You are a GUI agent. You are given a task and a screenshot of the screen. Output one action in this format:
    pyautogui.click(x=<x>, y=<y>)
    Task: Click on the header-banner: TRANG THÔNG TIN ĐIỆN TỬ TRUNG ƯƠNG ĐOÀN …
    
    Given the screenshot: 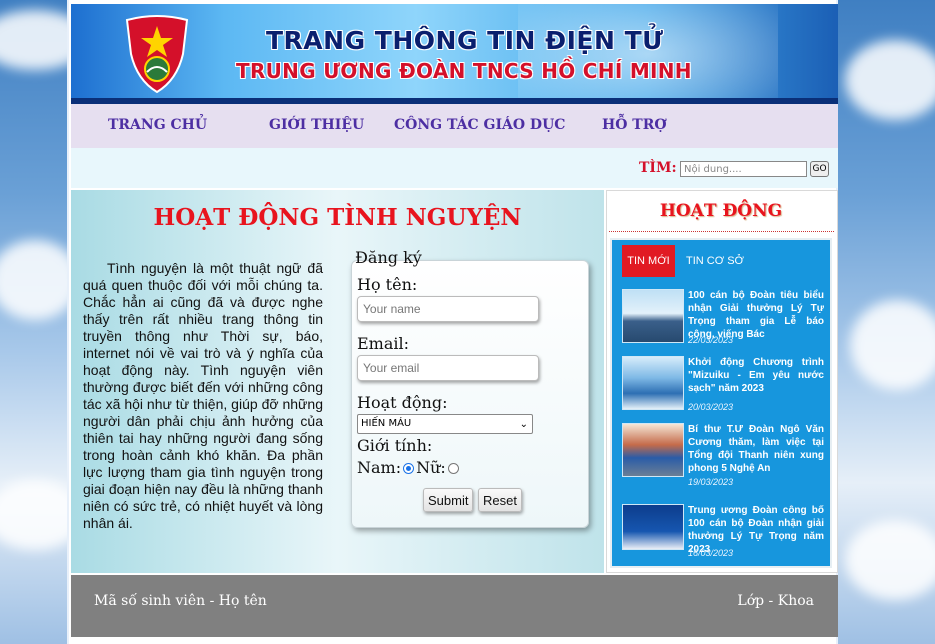 What is the action you would take?
    pyautogui.click(x=454, y=54)
    